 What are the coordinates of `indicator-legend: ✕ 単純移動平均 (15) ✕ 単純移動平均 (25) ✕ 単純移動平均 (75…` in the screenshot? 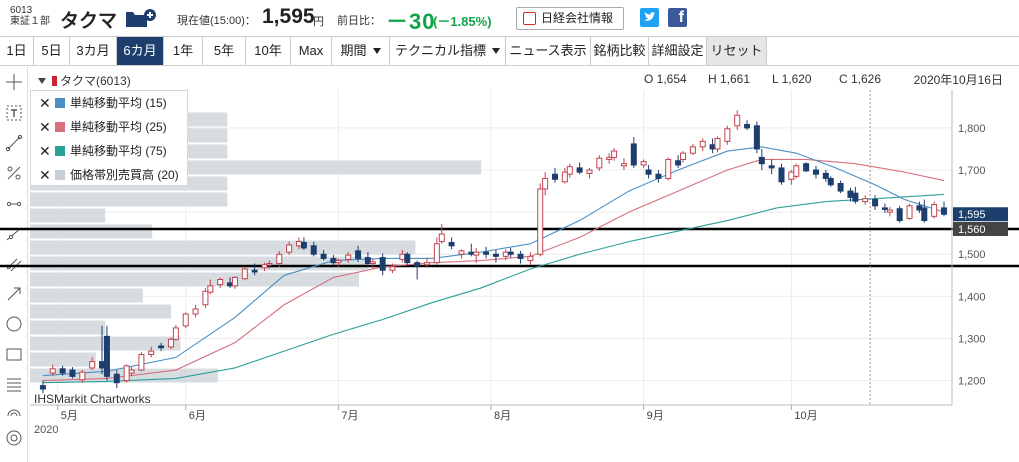 It's located at (109, 138).